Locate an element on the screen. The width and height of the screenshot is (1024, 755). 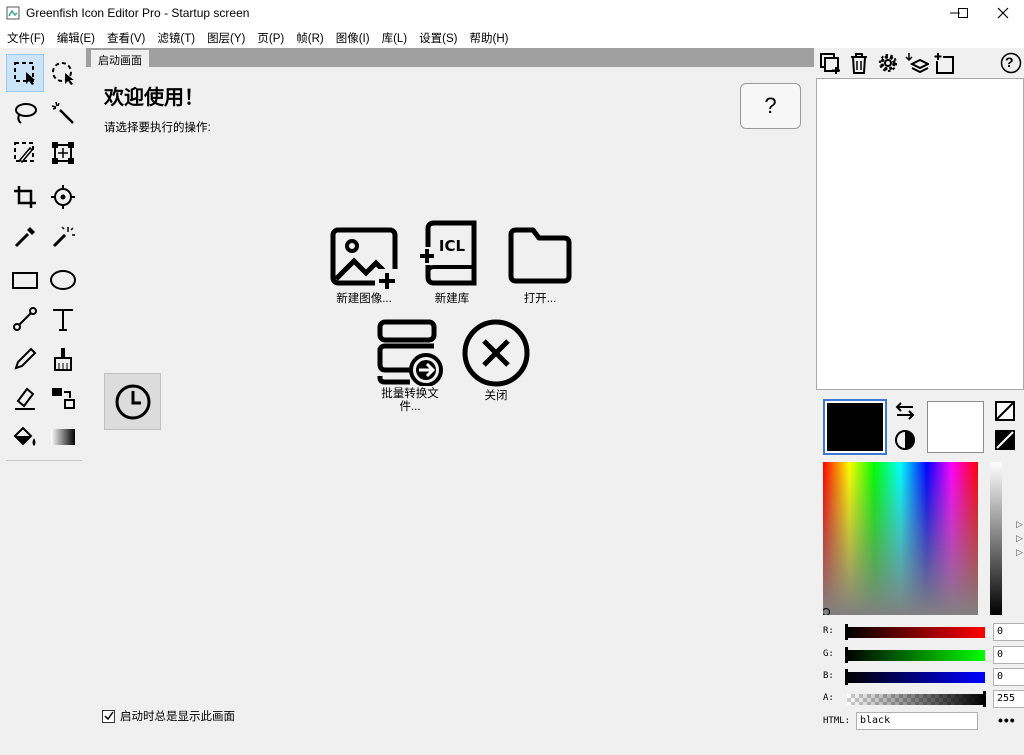
crop-tool is located at coordinates (25, 197).